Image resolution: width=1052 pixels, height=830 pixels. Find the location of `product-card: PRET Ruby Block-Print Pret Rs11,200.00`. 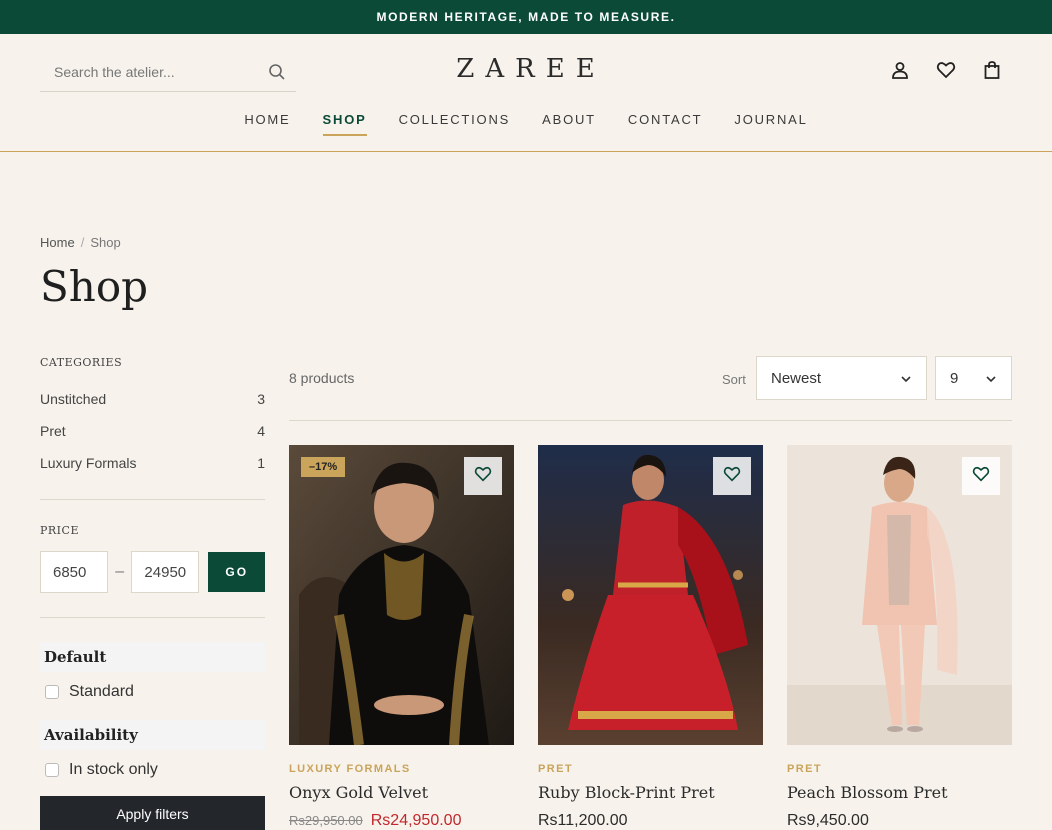

product-card: PRET Ruby Block-Print Pret Rs11,200.00 is located at coordinates (650, 637).